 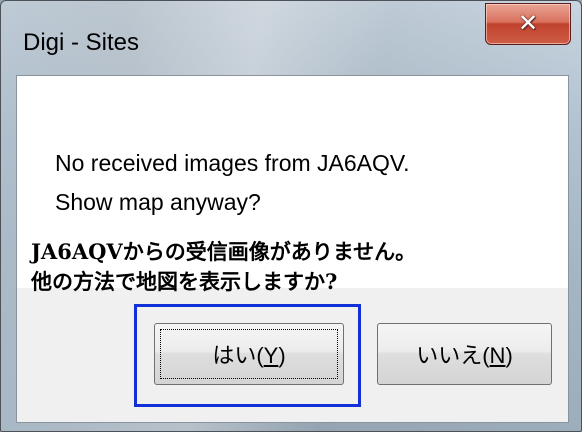 What do you see at coordinates (184, 281) in the screenshot?
I see `message-jp-line-2: 他の方法で地図を表示しますか?` at bounding box center [184, 281].